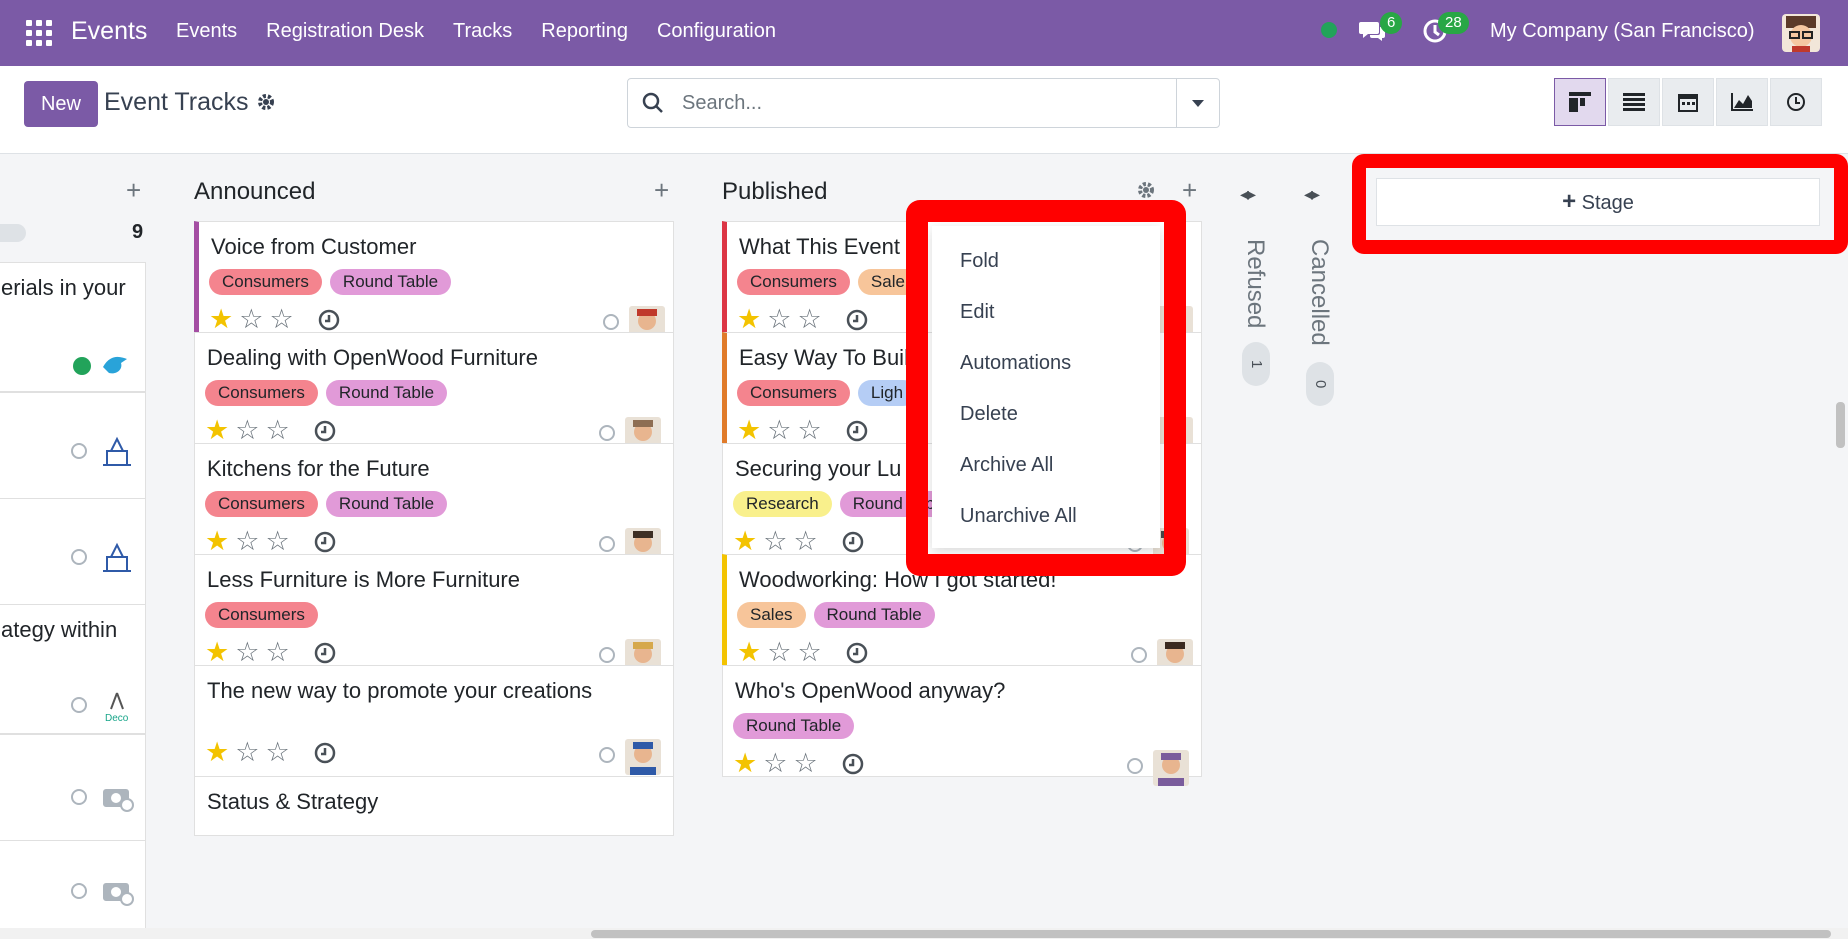 This screenshot has width=1848, height=939. Describe the element at coordinates (716, 31) in the screenshot. I see `menu-configuration: Configuration` at that location.